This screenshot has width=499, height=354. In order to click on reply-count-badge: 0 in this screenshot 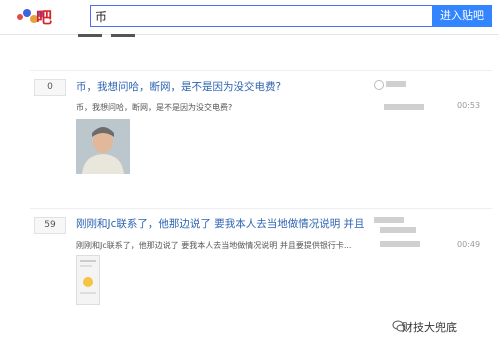, I will do `click(50, 87)`.